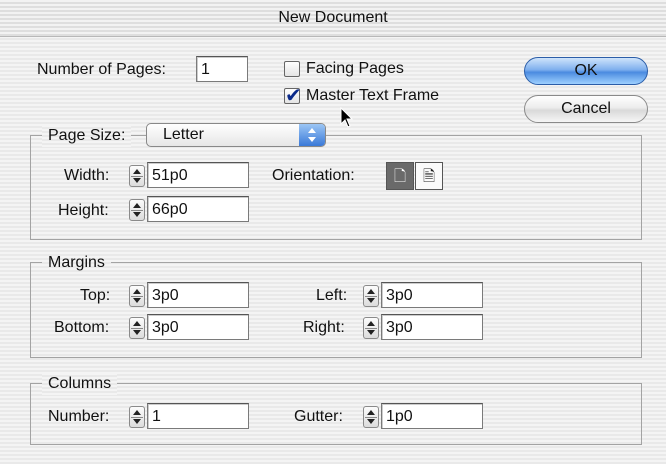 Image resolution: width=666 pixels, height=464 pixels. Describe the element at coordinates (79, 416) in the screenshot. I see `column-number-label: Number:` at that location.